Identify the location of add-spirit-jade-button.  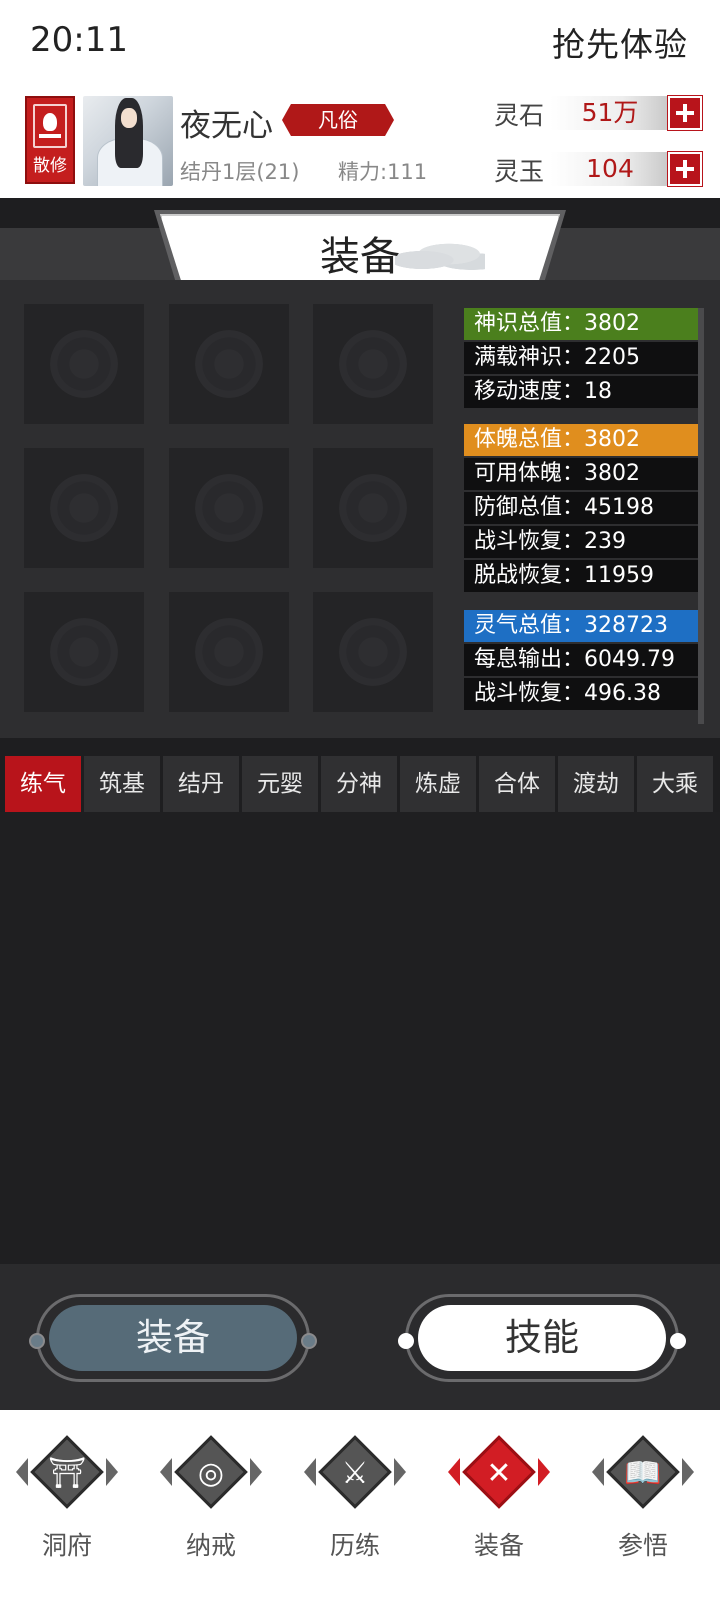
(685, 169).